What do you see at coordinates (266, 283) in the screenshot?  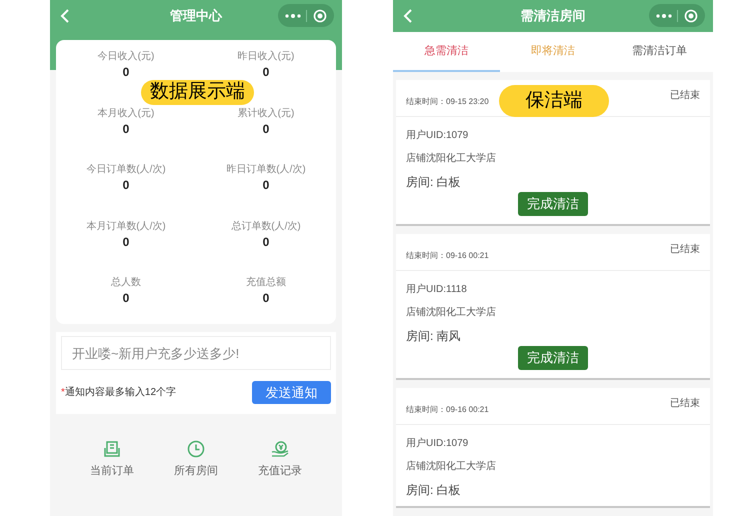 I see `stat-label: 充值总额` at bounding box center [266, 283].